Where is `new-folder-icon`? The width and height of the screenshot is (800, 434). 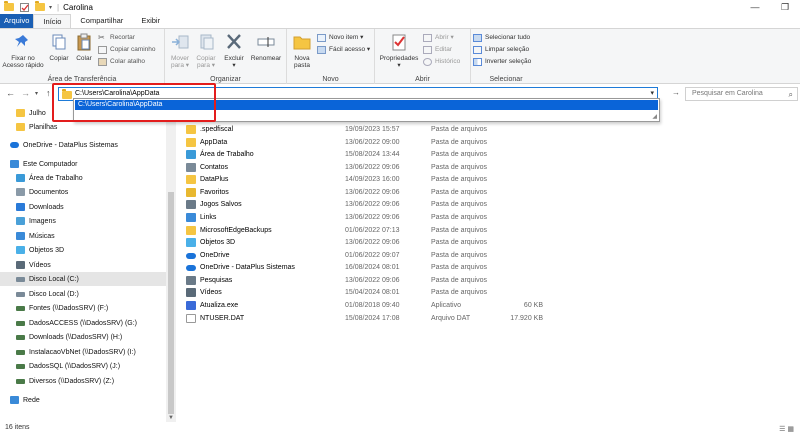 new-folder-icon is located at coordinates (302, 43).